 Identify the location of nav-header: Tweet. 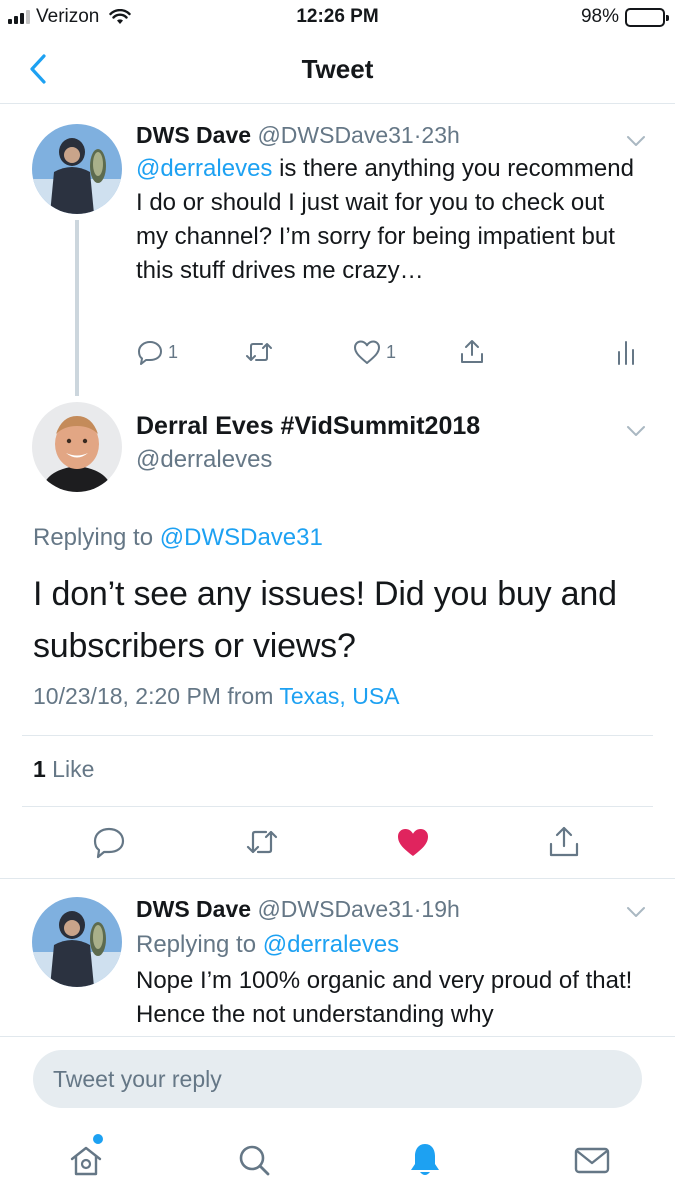
(337, 70).